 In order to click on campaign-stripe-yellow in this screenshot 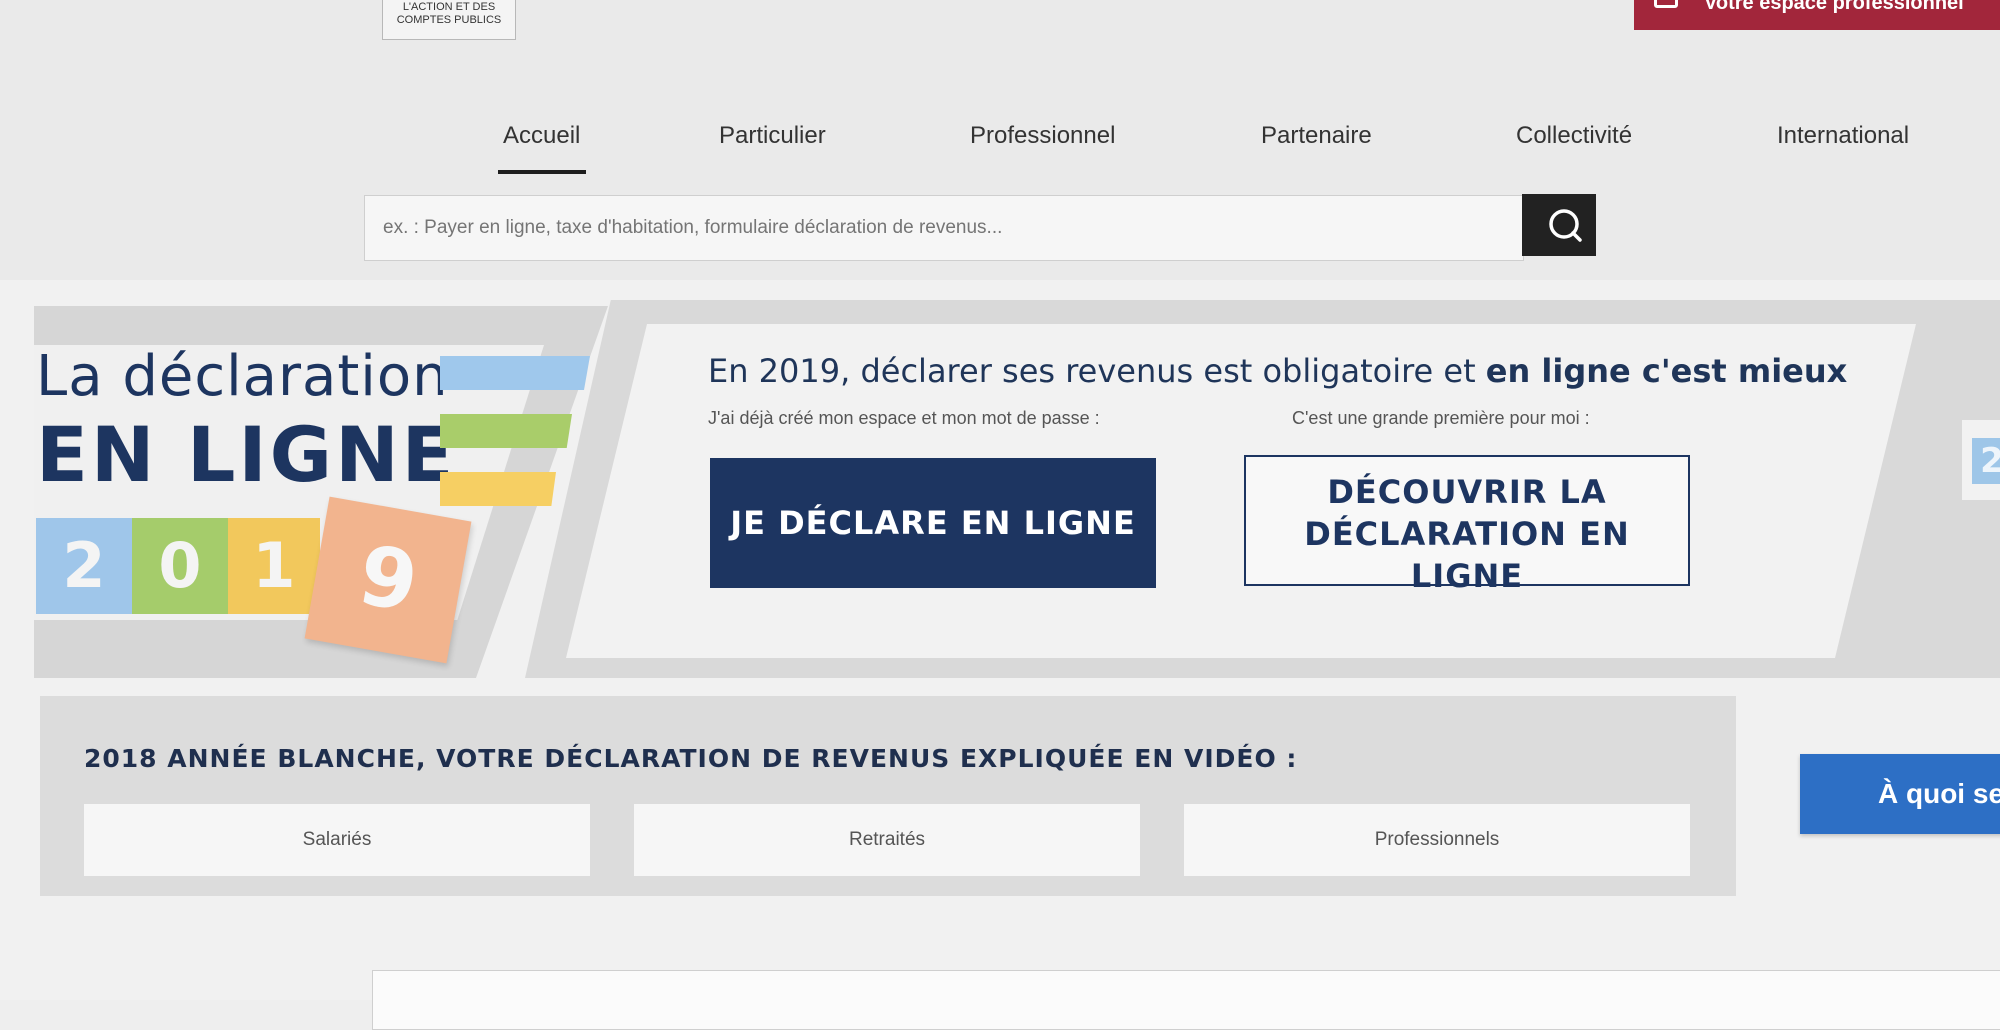, I will do `click(498, 489)`.